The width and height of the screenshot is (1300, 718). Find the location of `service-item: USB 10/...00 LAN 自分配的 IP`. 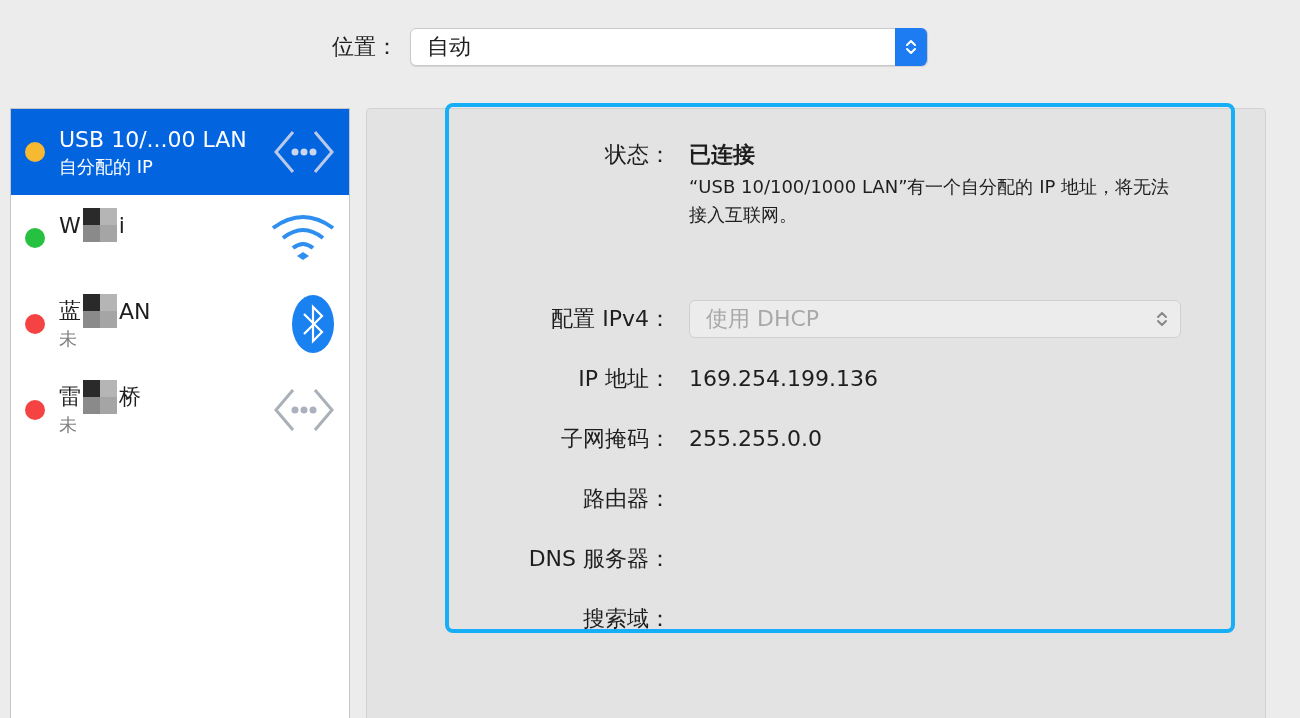

service-item: USB 10/...00 LAN 自分配的 IP is located at coordinates (180, 152).